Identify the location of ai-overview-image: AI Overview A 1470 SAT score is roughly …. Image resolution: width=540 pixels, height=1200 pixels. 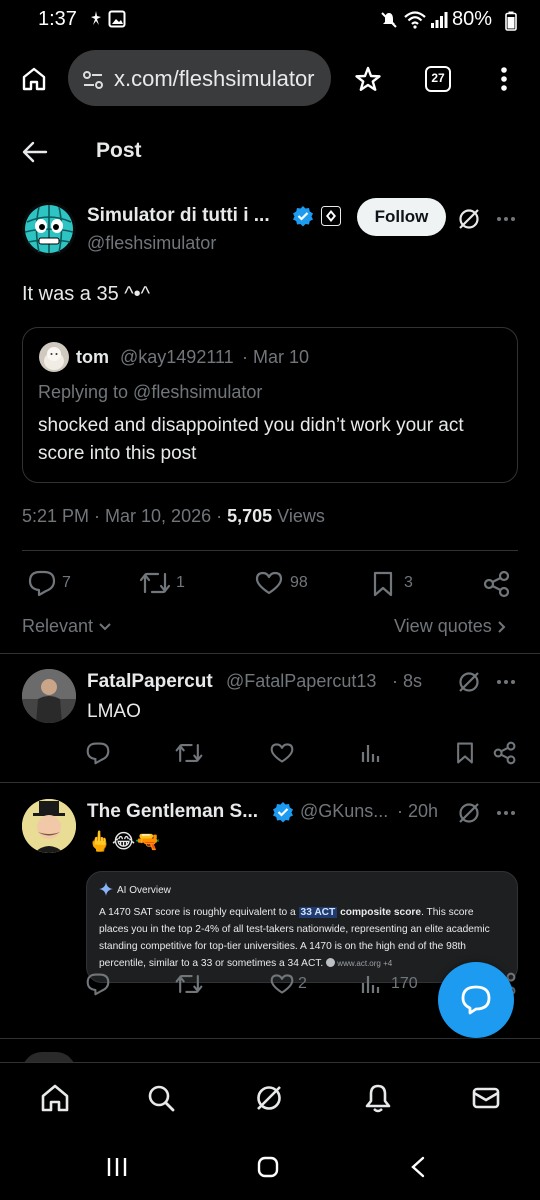
(302, 927).